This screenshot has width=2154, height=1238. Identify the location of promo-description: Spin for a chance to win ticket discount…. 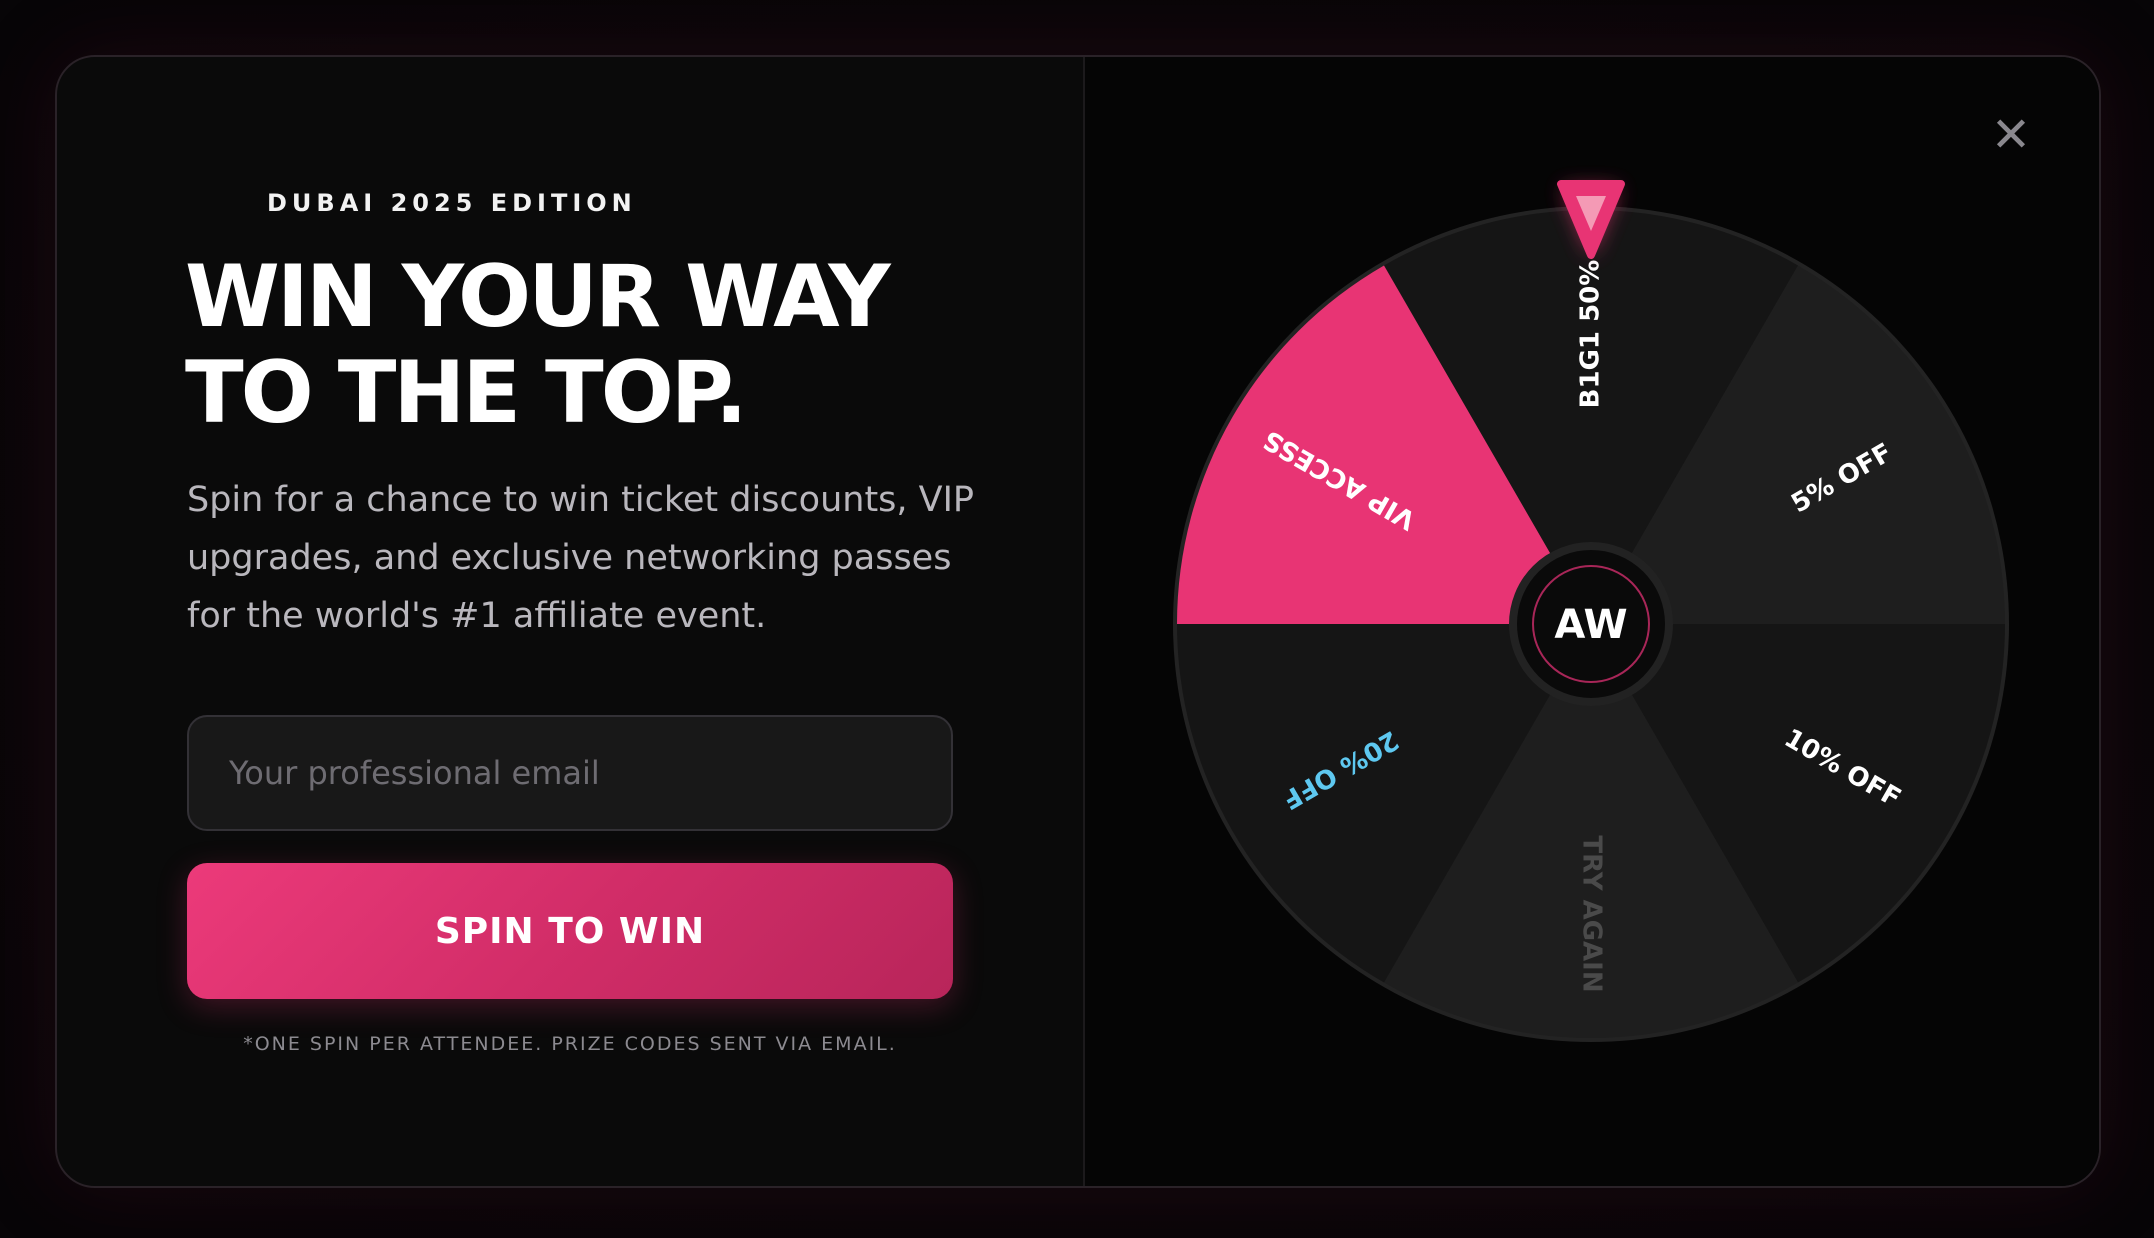
(581, 558).